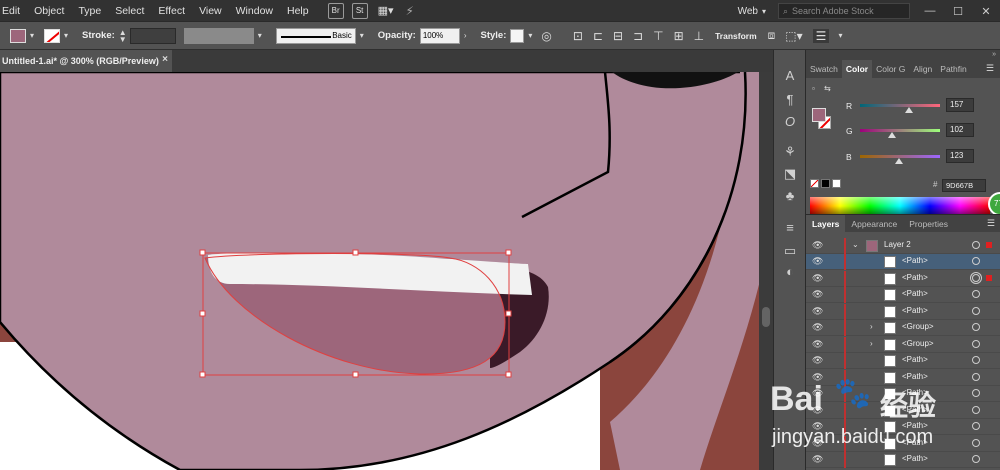  Describe the element at coordinates (898, 161) in the screenshot. I see `blue-slider-thumb` at that location.